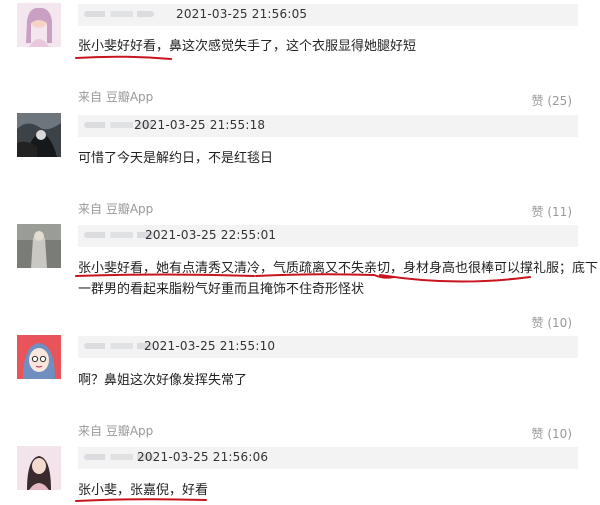 Image resolution: width=600 pixels, height=505 pixels. Describe the element at coordinates (328, 15) in the screenshot. I see `comment-meta-bar: 2021-03-25 21:56:05` at that location.